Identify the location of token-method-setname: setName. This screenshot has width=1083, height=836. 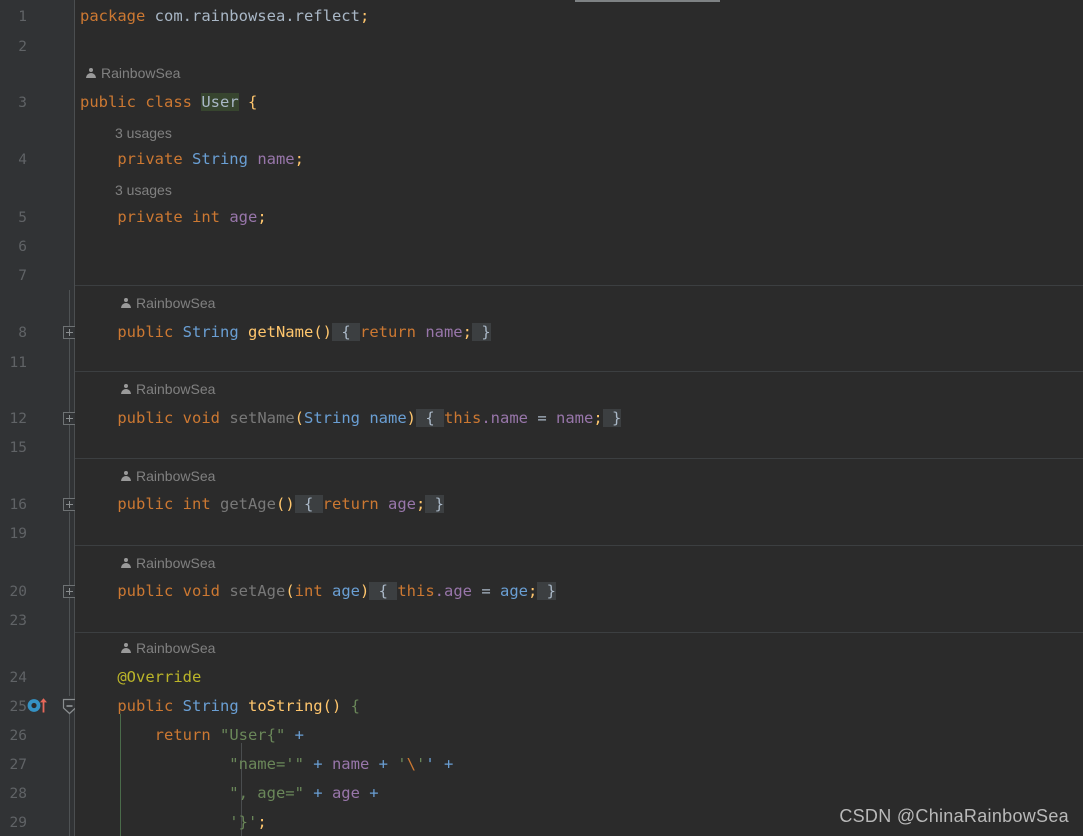
(262, 418).